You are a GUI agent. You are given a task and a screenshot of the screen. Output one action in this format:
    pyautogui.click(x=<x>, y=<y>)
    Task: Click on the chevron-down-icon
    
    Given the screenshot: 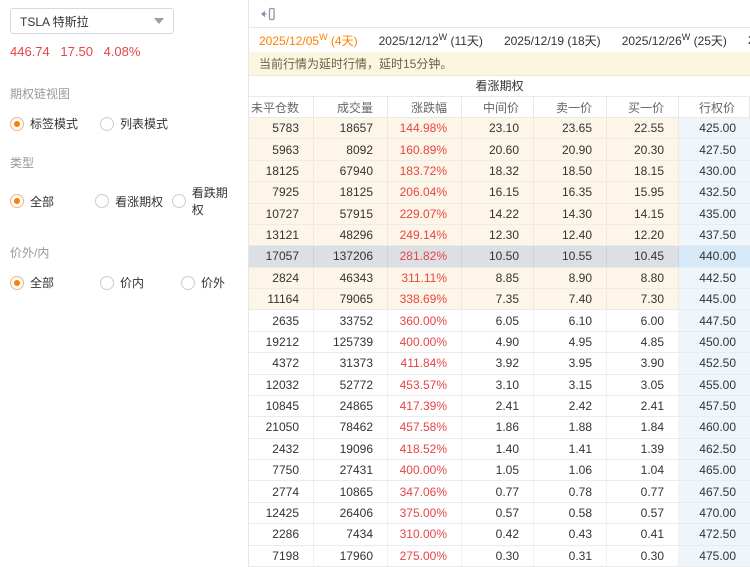 What is the action you would take?
    pyautogui.click(x=159, y=21)
    